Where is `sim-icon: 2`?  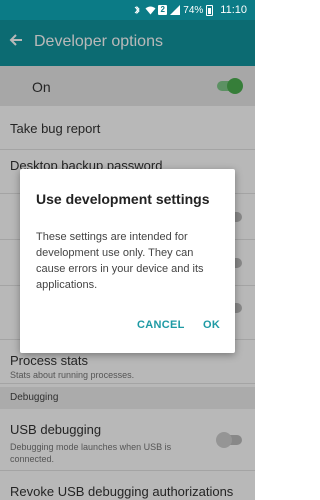
sim-icon: 2 is located at coordinates (163, 10).